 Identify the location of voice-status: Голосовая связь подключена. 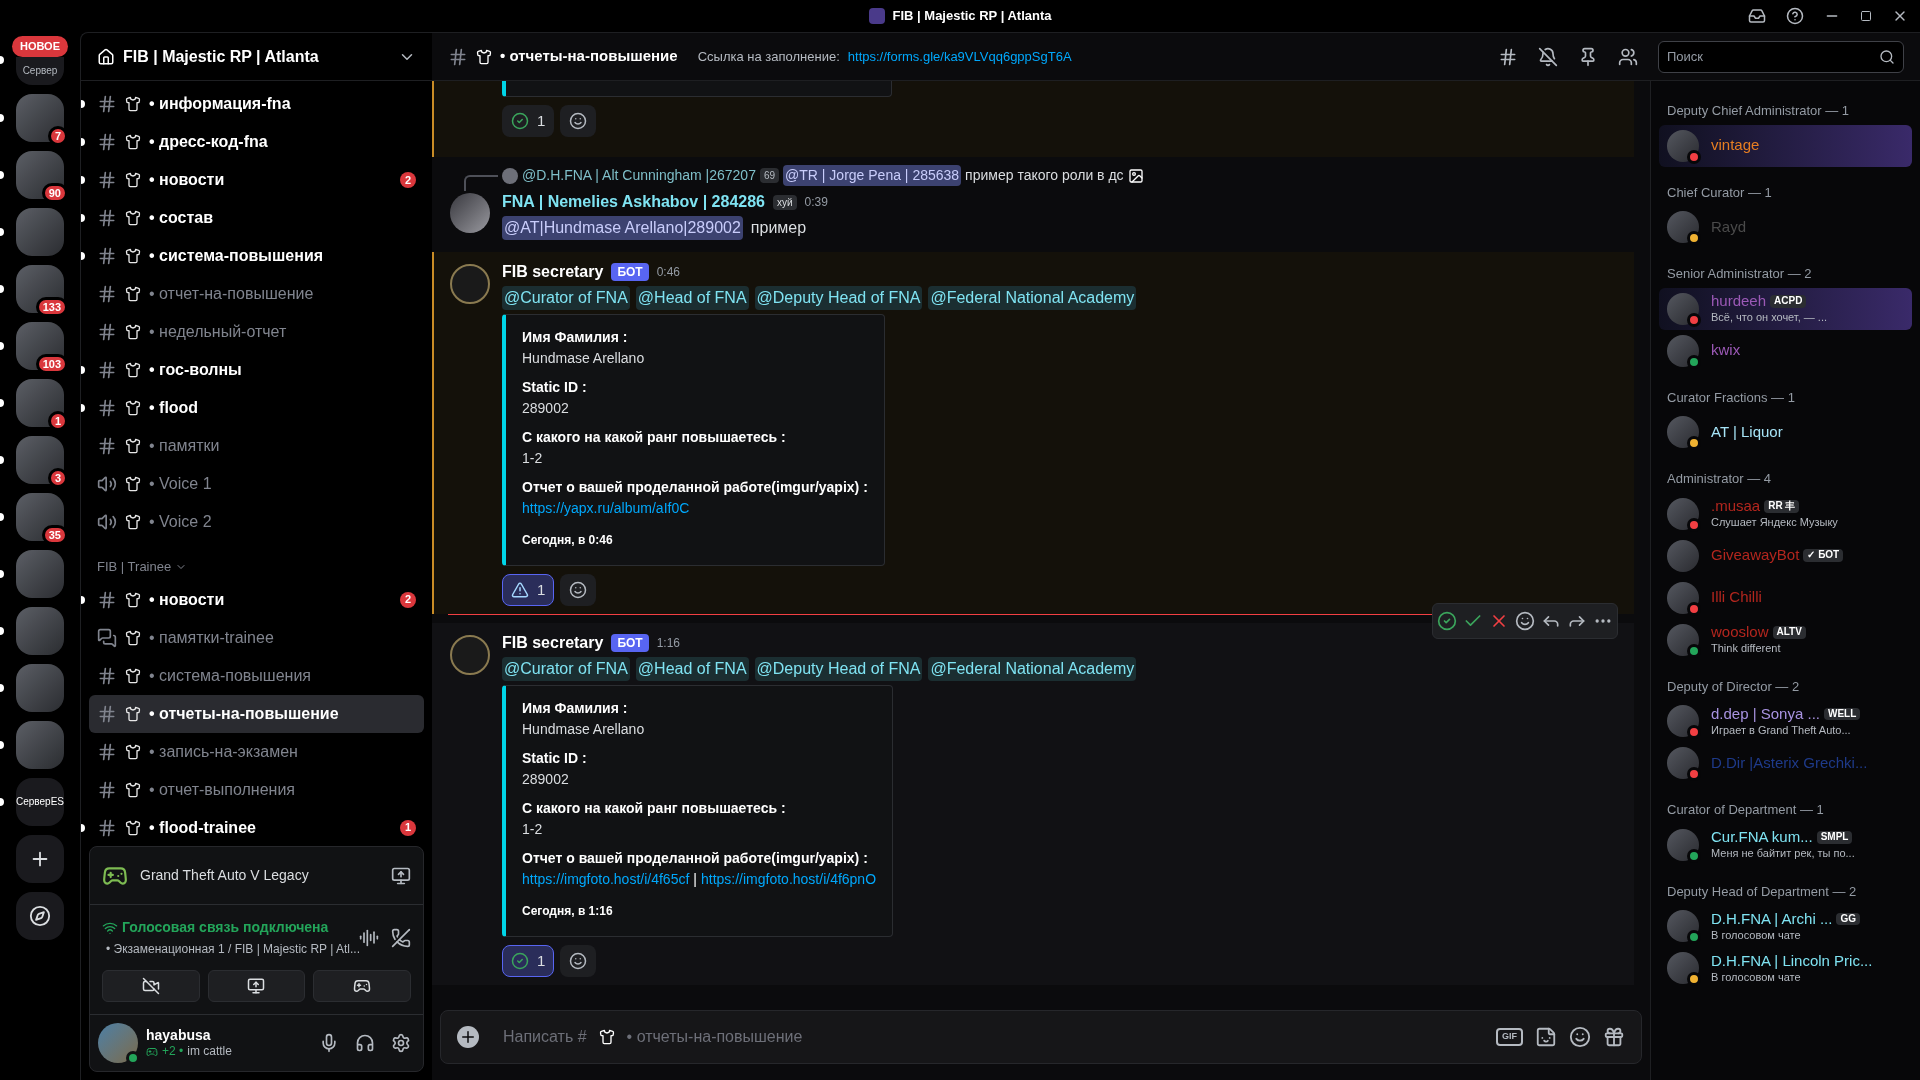
(225, 927).